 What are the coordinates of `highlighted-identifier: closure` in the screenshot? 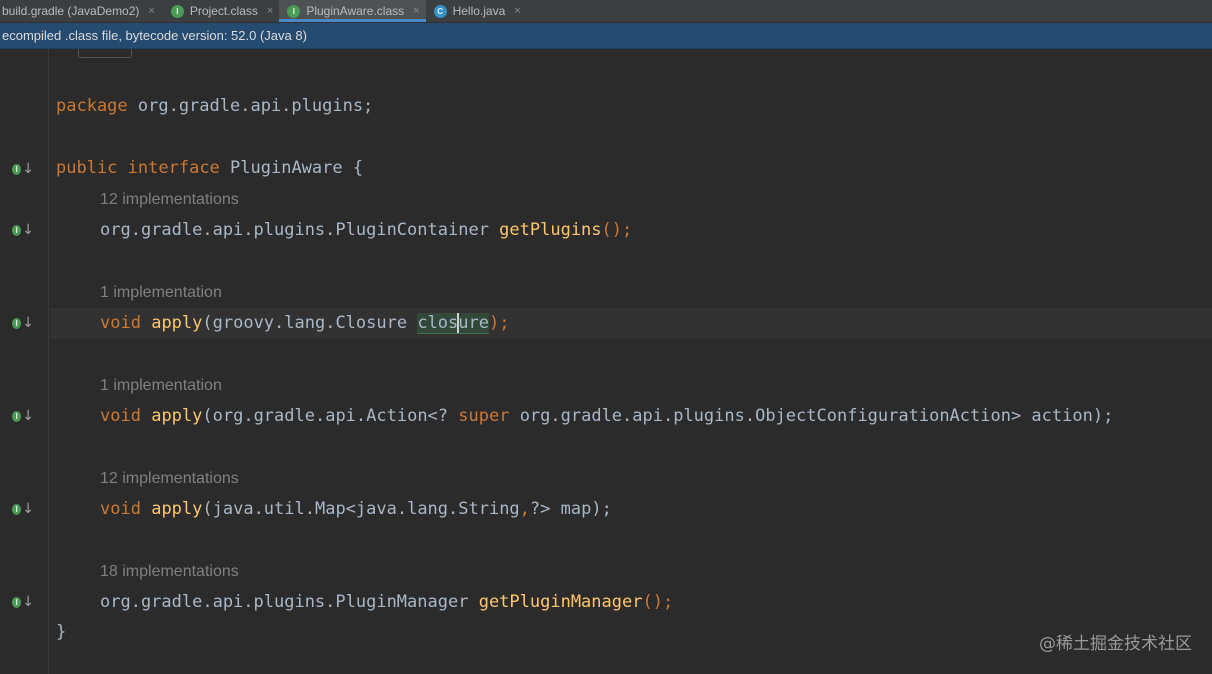 It's located at (453, 323).